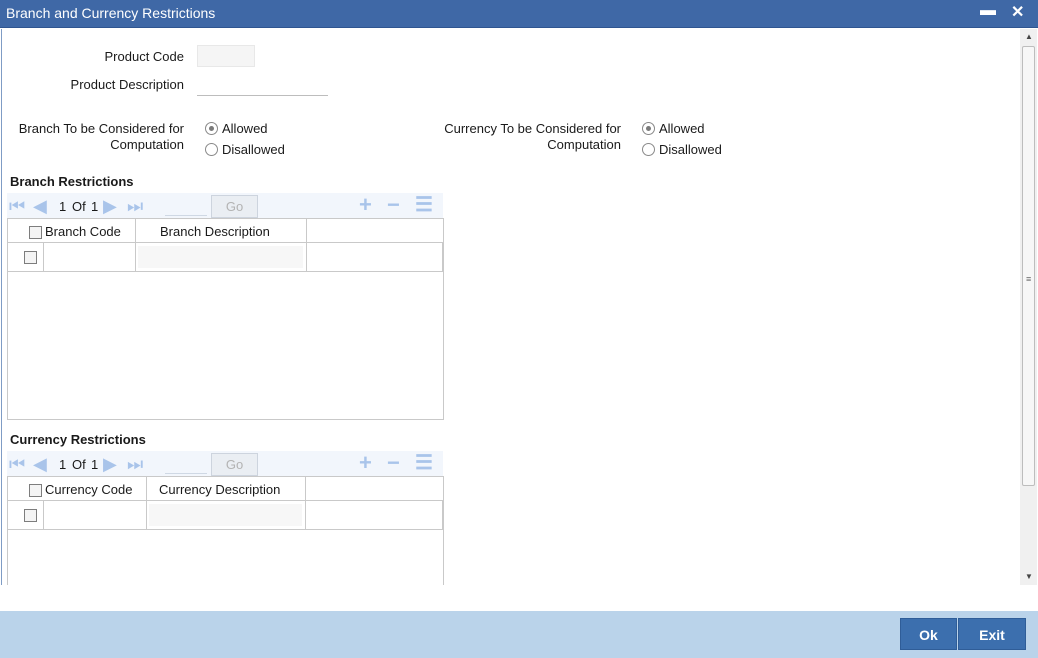 The width and height of the screenshot is (1038, 658). I want to click on grip-icon: ≡, so click(1029, 279).